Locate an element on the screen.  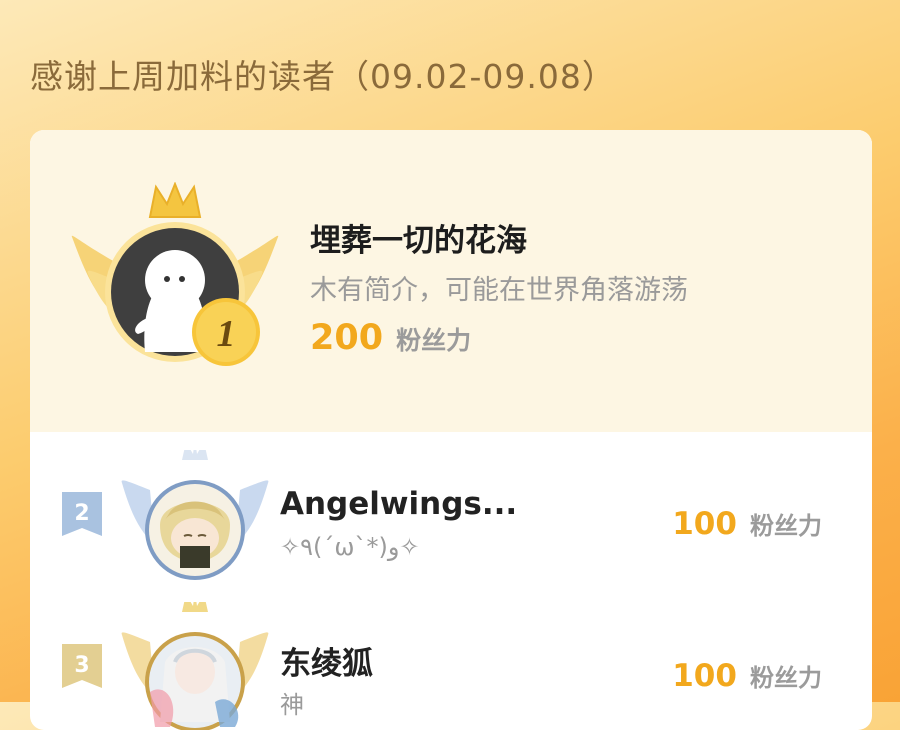
points-value: 200 is located at coordinates (347, 338).